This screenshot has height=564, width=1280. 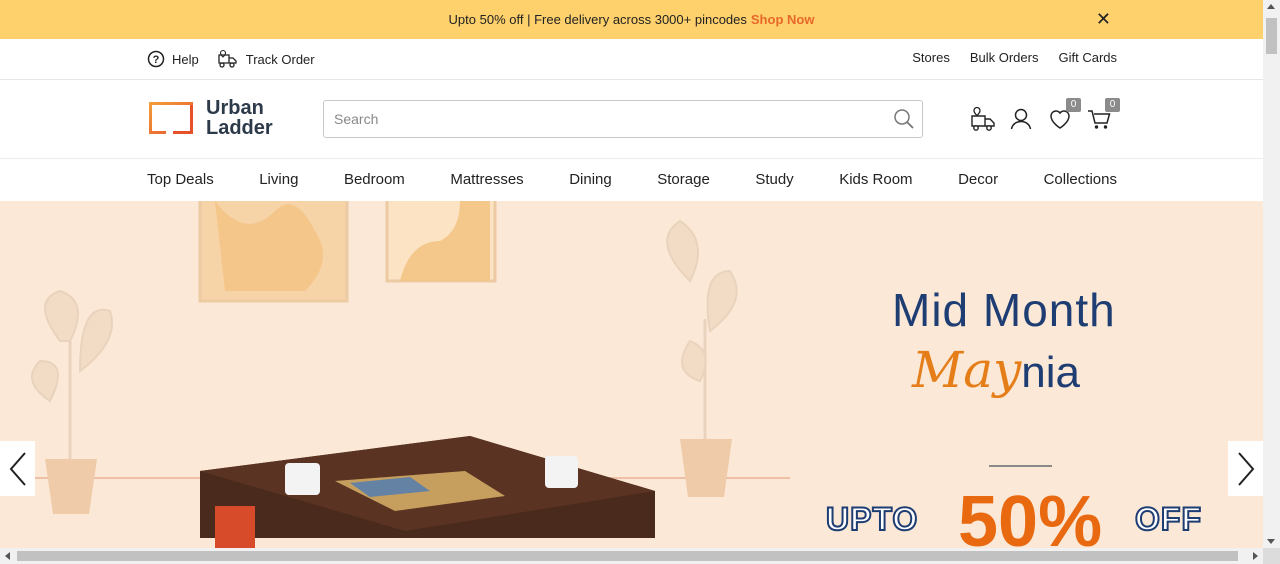 I want to click on hero-script-word: May, so click(x=967, y=370).